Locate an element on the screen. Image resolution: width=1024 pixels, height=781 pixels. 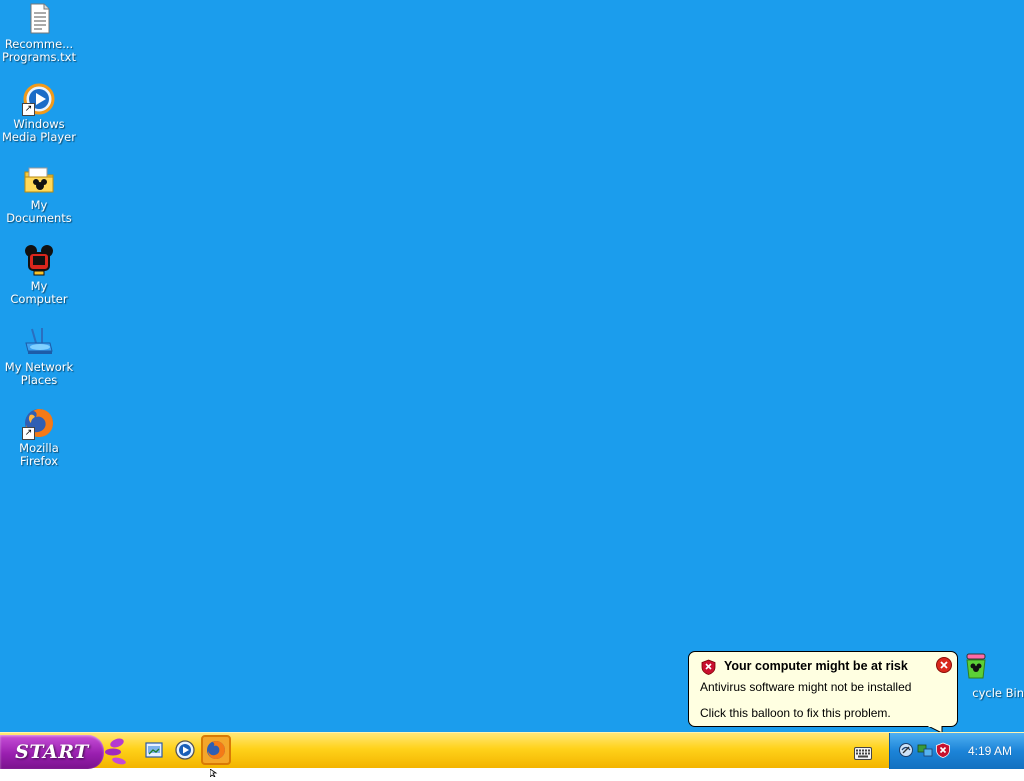
desktop-icon-mozilla-firefox: ↗ Mozilla Firefox is located at coordinates (39, 437).